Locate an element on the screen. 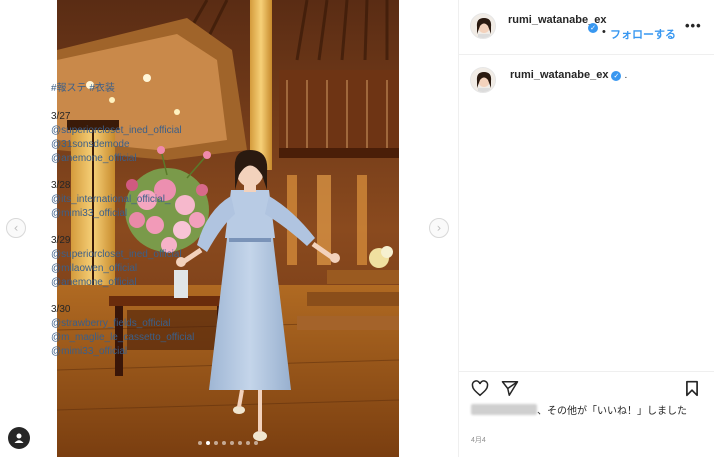 The width and height of the screenshot is (714, 457). next-post-button: › is located at coordinates (439, 228).